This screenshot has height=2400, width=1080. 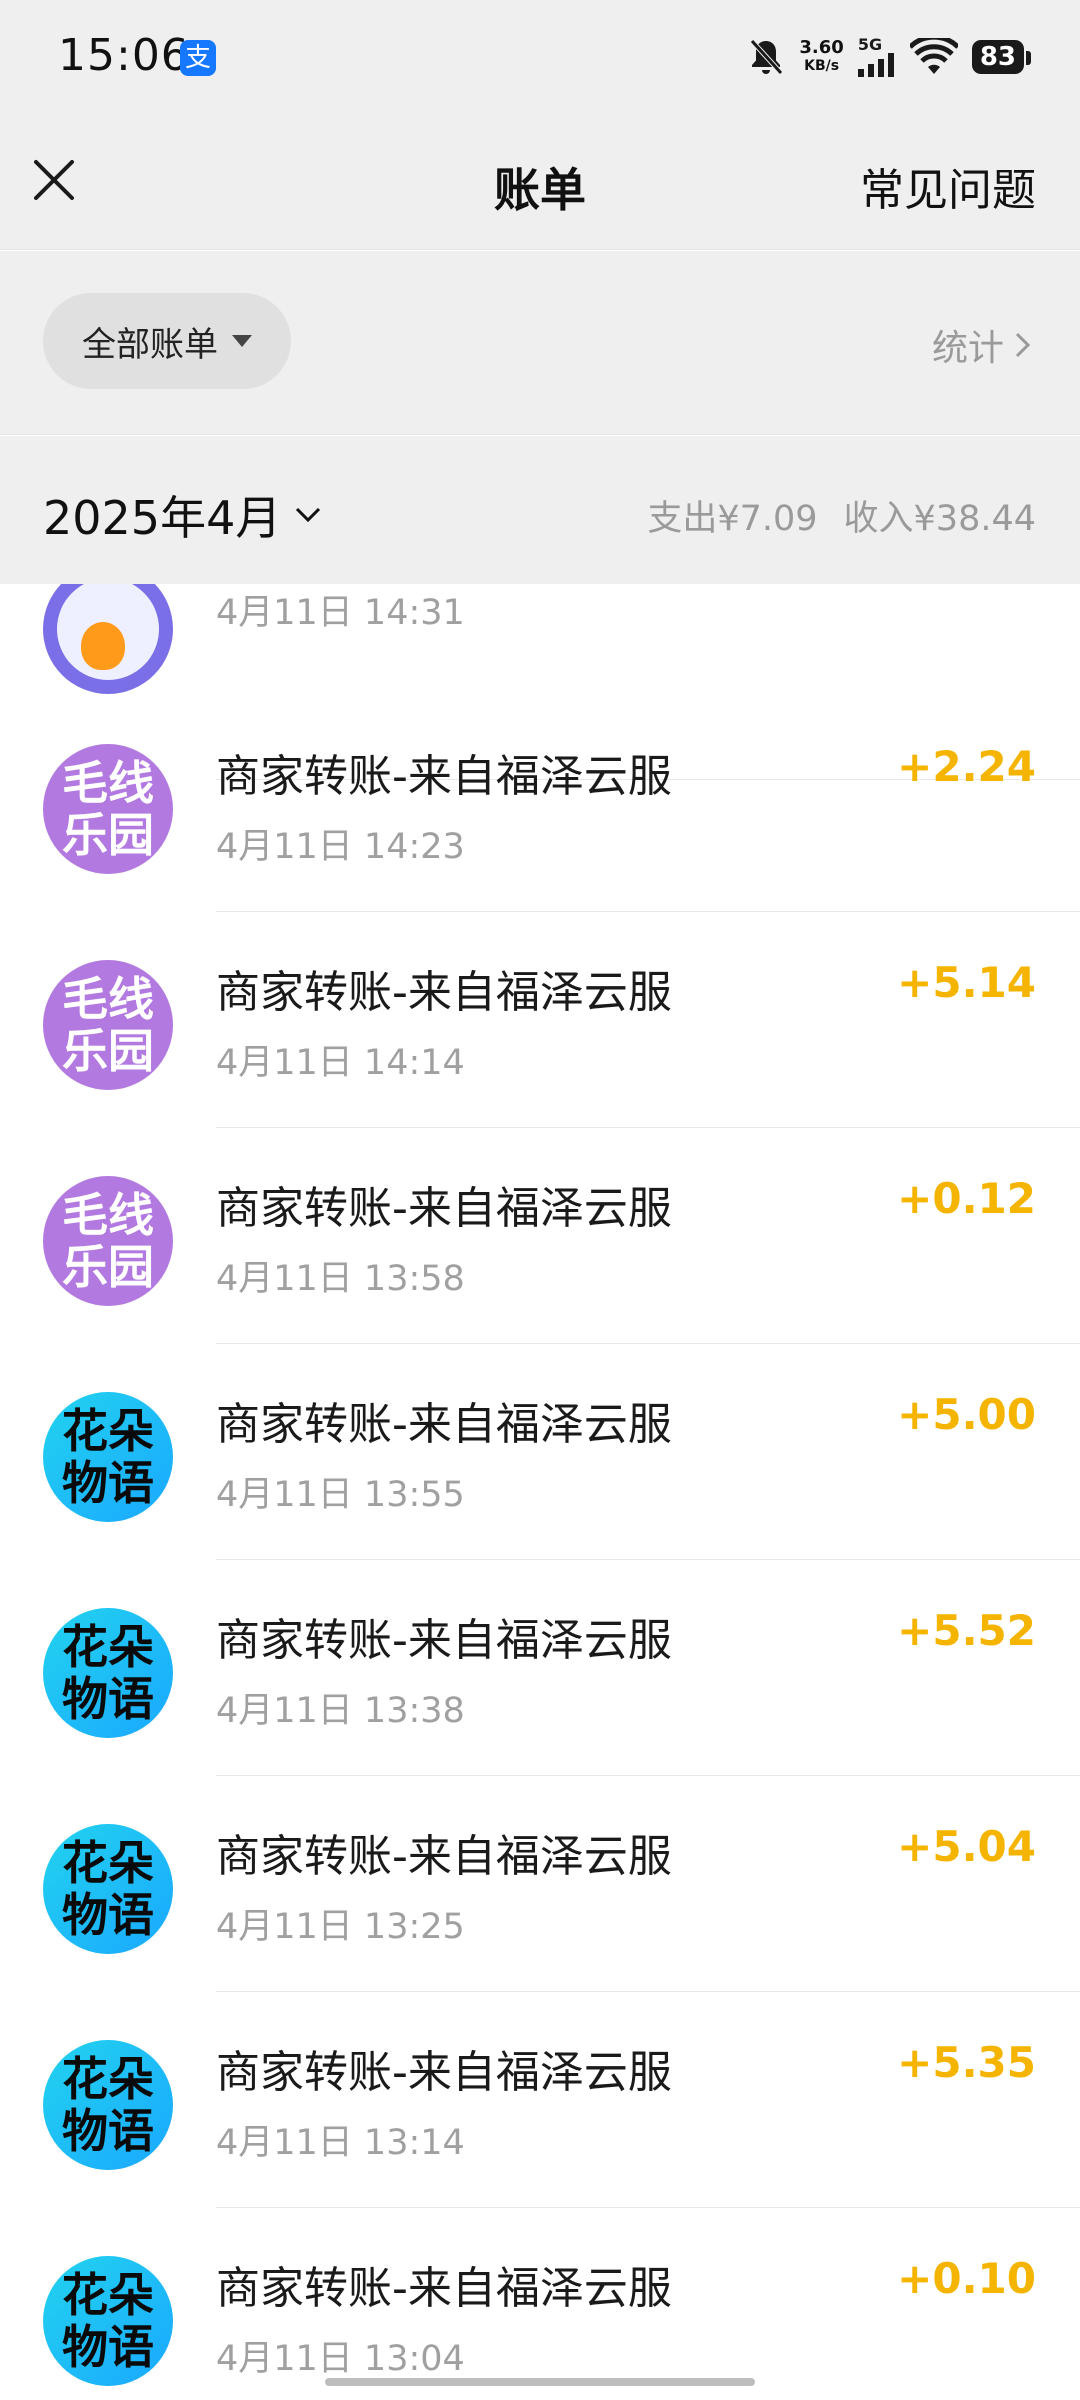 What do you see at coordinates (540, 2100) in the screenshot?
I see `list-item: 花朵物语 商家转账-来自福泽云服 4月11日 13:14 +5.35` at bounding box center [540, 2100].